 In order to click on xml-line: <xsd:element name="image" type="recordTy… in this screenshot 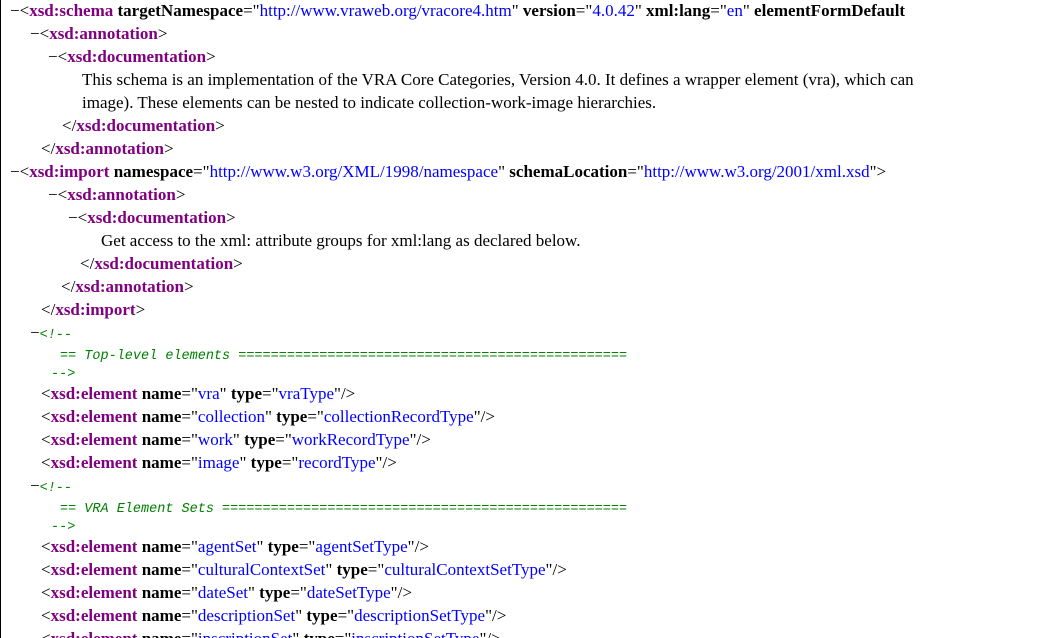, I will do `click(219, 463)`.